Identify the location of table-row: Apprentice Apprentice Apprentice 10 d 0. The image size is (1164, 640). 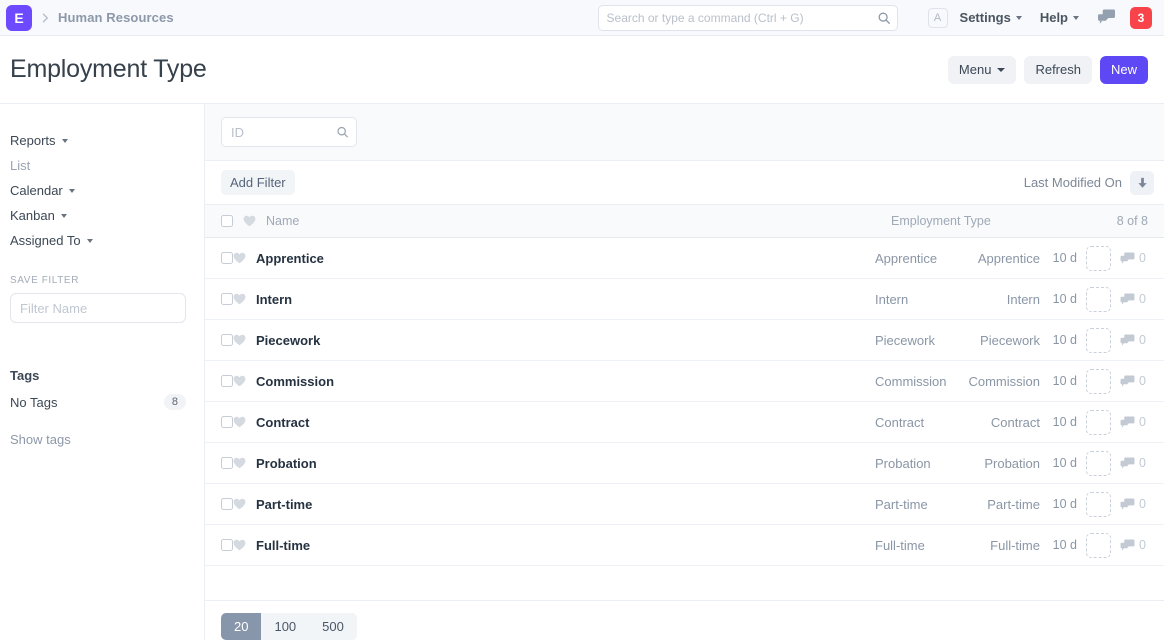
(684, 258).